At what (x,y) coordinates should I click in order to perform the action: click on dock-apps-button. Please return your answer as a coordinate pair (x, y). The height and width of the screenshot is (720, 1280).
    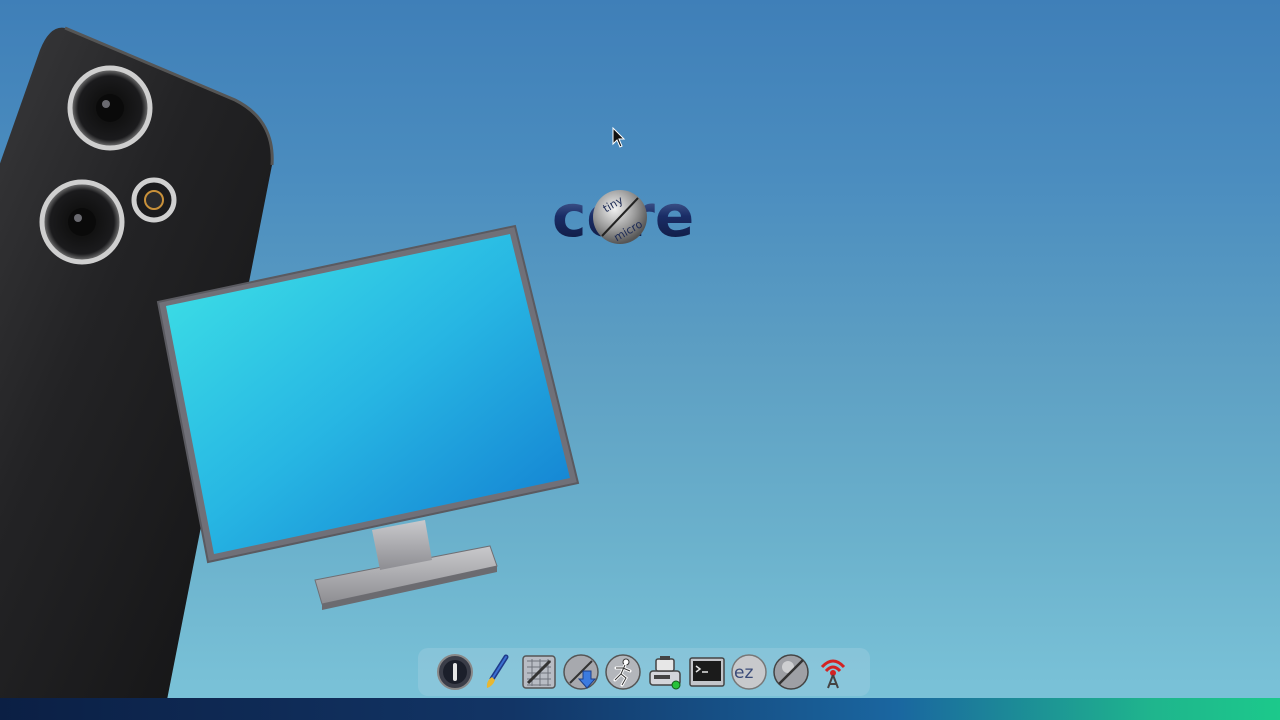
    Looking at the image, I should click on (581, 672).